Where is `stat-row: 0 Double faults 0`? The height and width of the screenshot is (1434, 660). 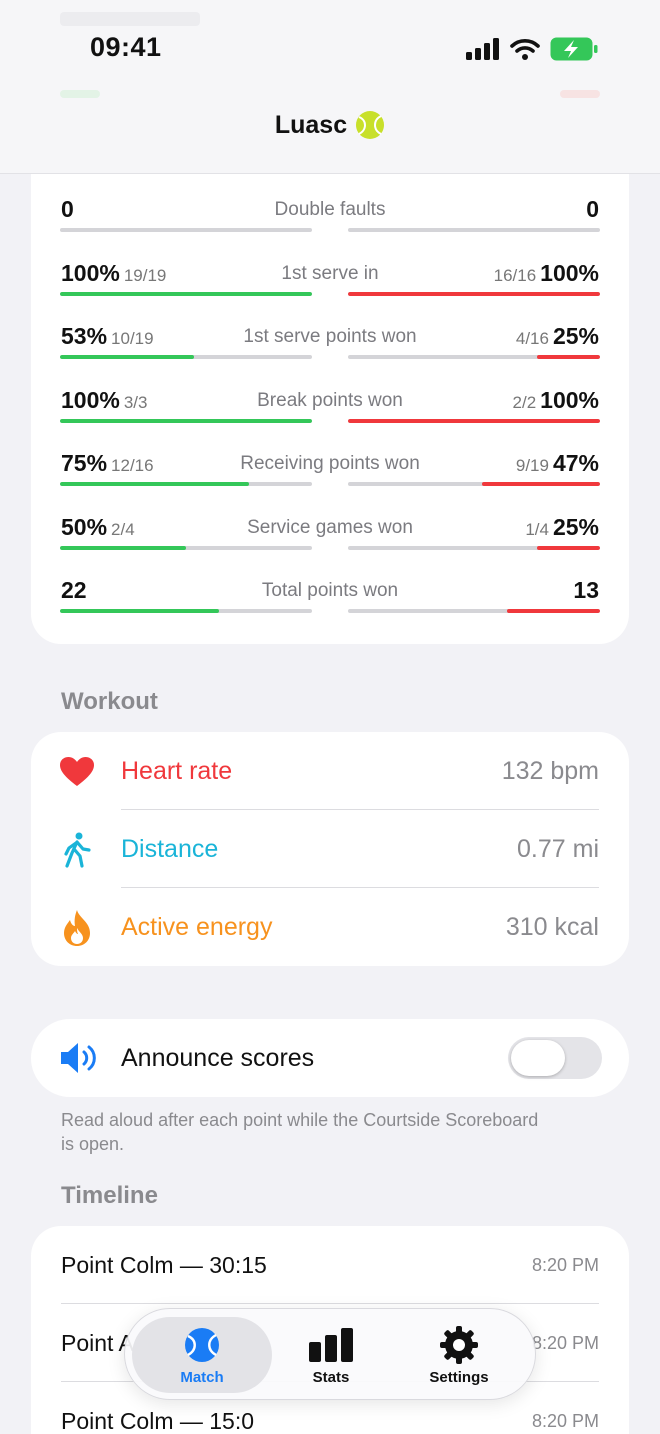
stat-row: 0 Double faults 0 is located at coordinates (330, 216).